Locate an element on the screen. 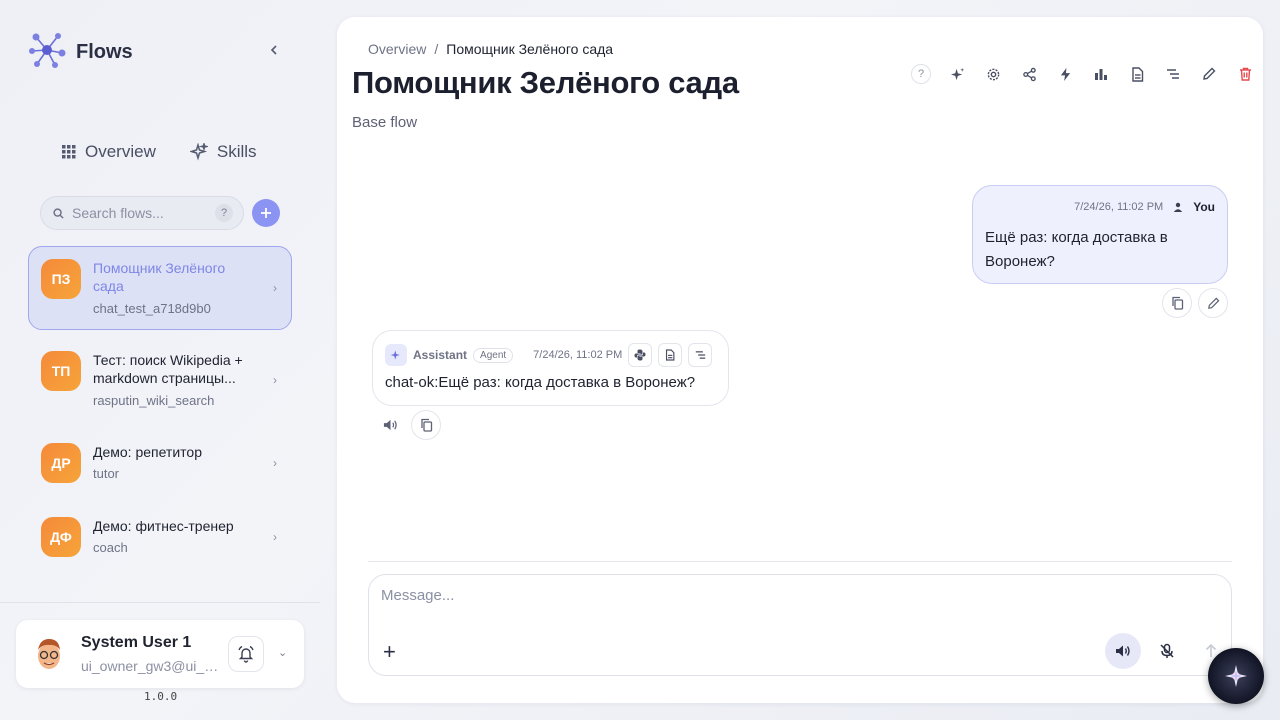 Image resolution: width=1280 pixels, height=720 pixels. search-box: ? is located at coordinates (142, 213).